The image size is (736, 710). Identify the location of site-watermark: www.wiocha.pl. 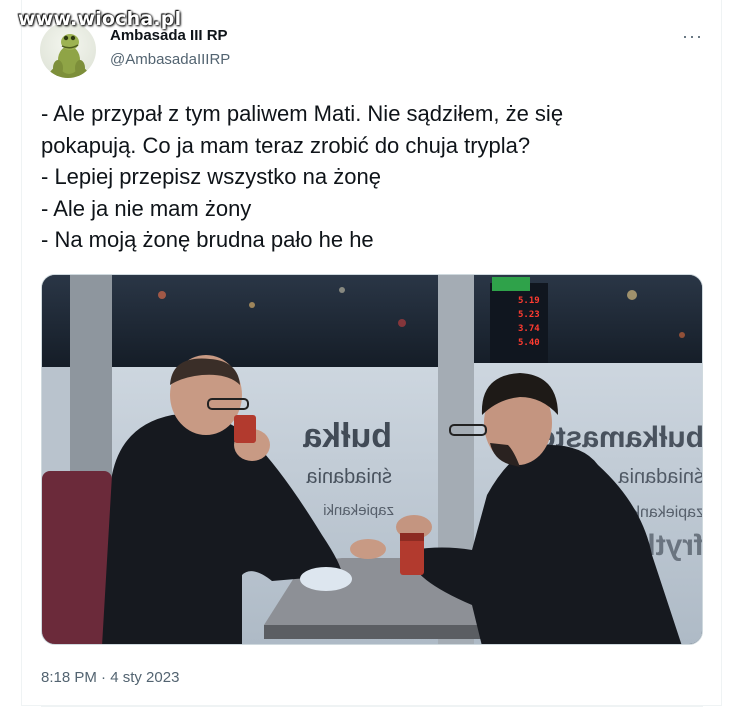
(100, 19).